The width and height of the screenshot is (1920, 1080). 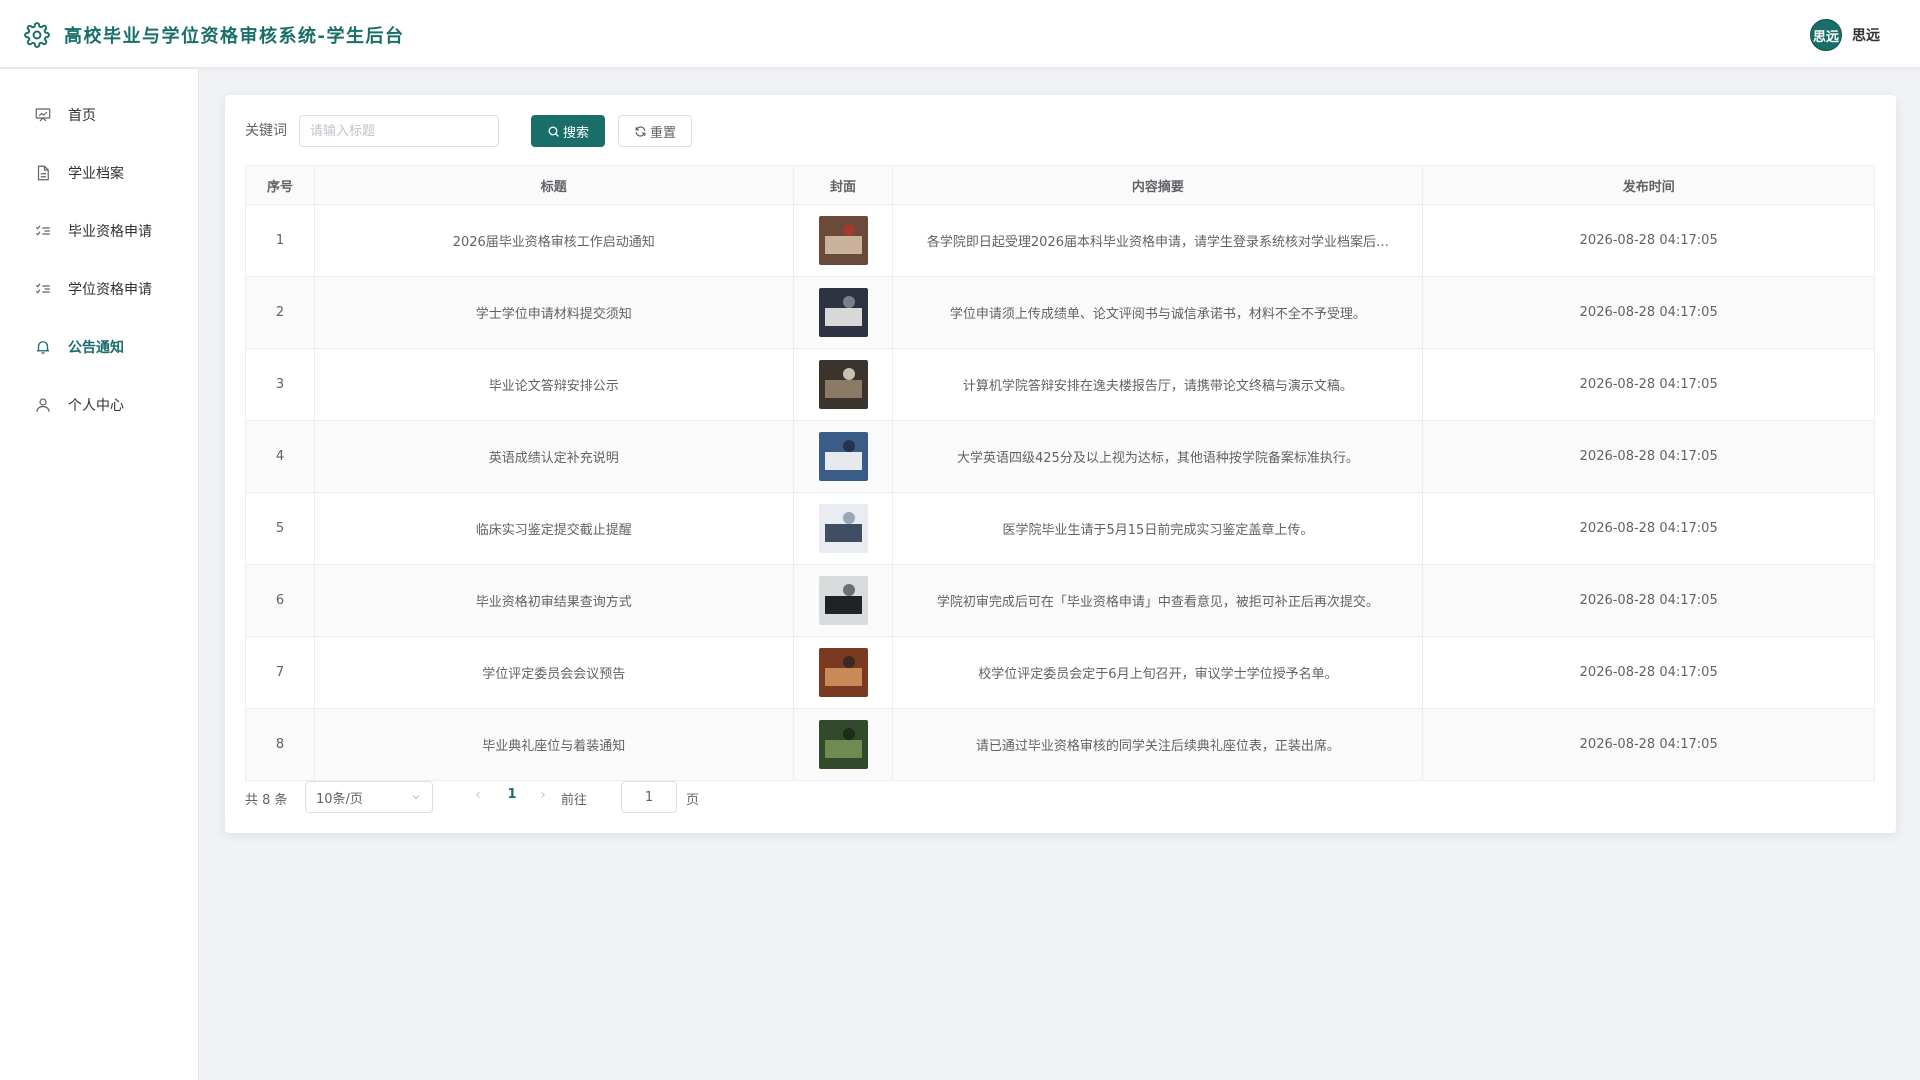 I want to click on sidebar-item-label: 学业档案, so click(x=96, y=174).